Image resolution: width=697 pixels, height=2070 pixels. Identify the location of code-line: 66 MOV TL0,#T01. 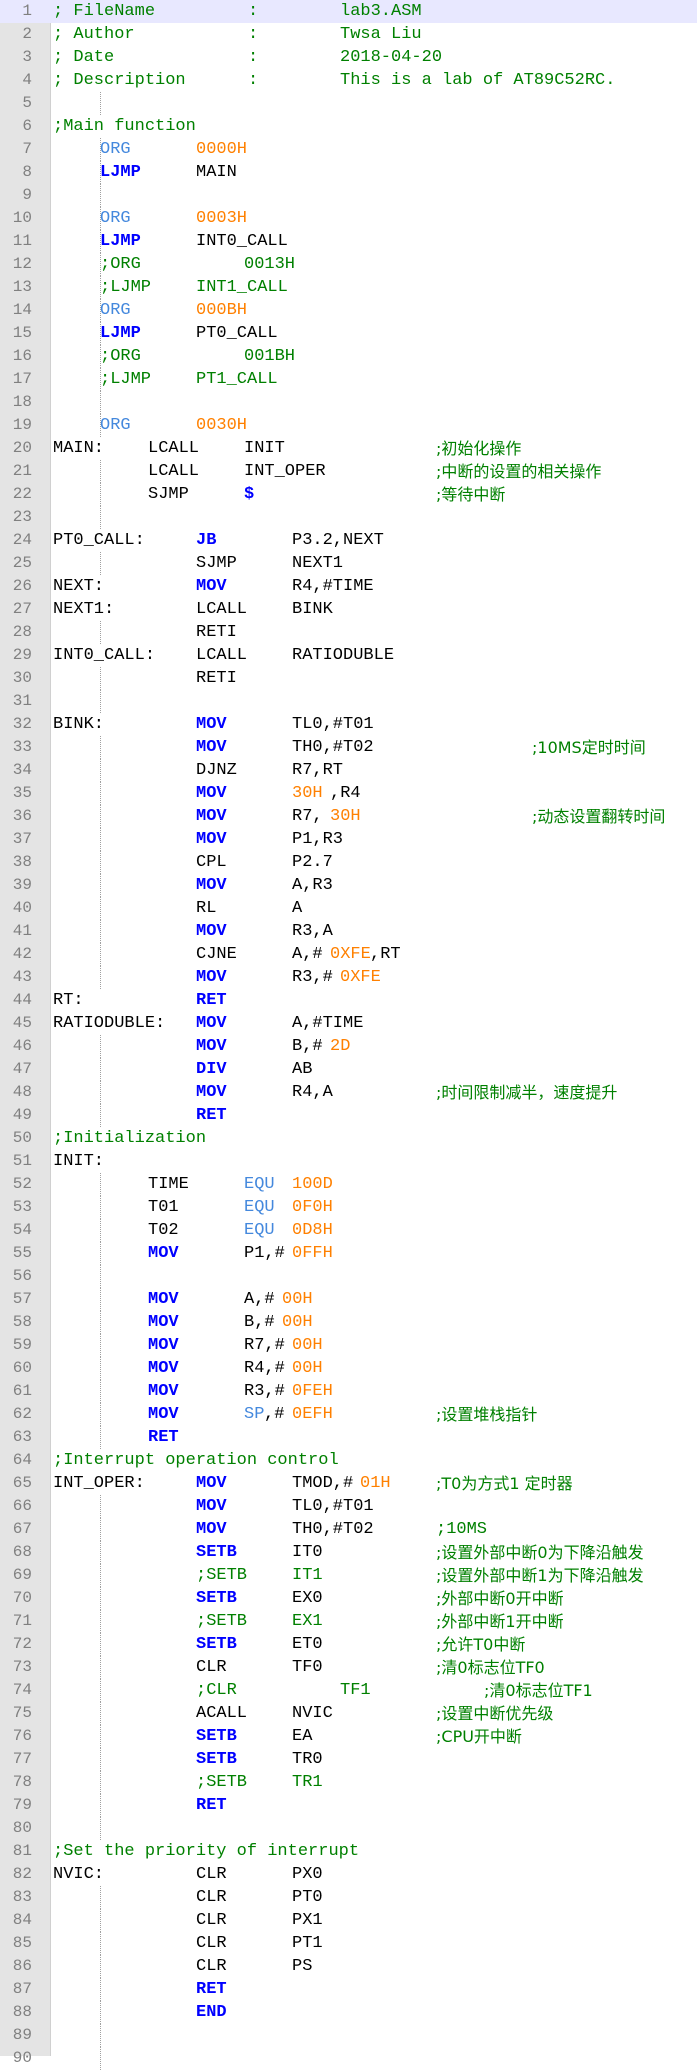
(348, 1506).